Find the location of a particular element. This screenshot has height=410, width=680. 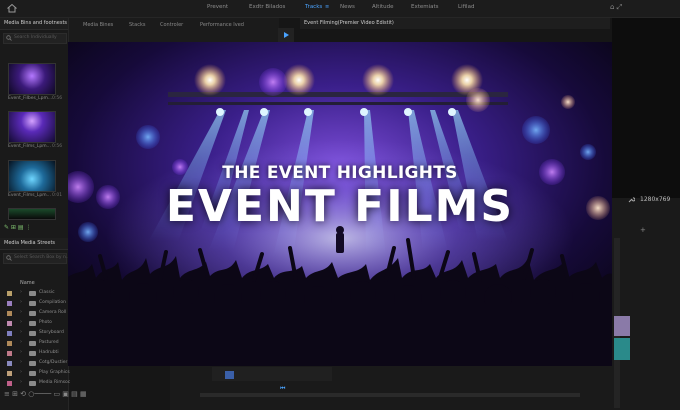

file-row: › Play Graphics is located at coordinates (35, 373).